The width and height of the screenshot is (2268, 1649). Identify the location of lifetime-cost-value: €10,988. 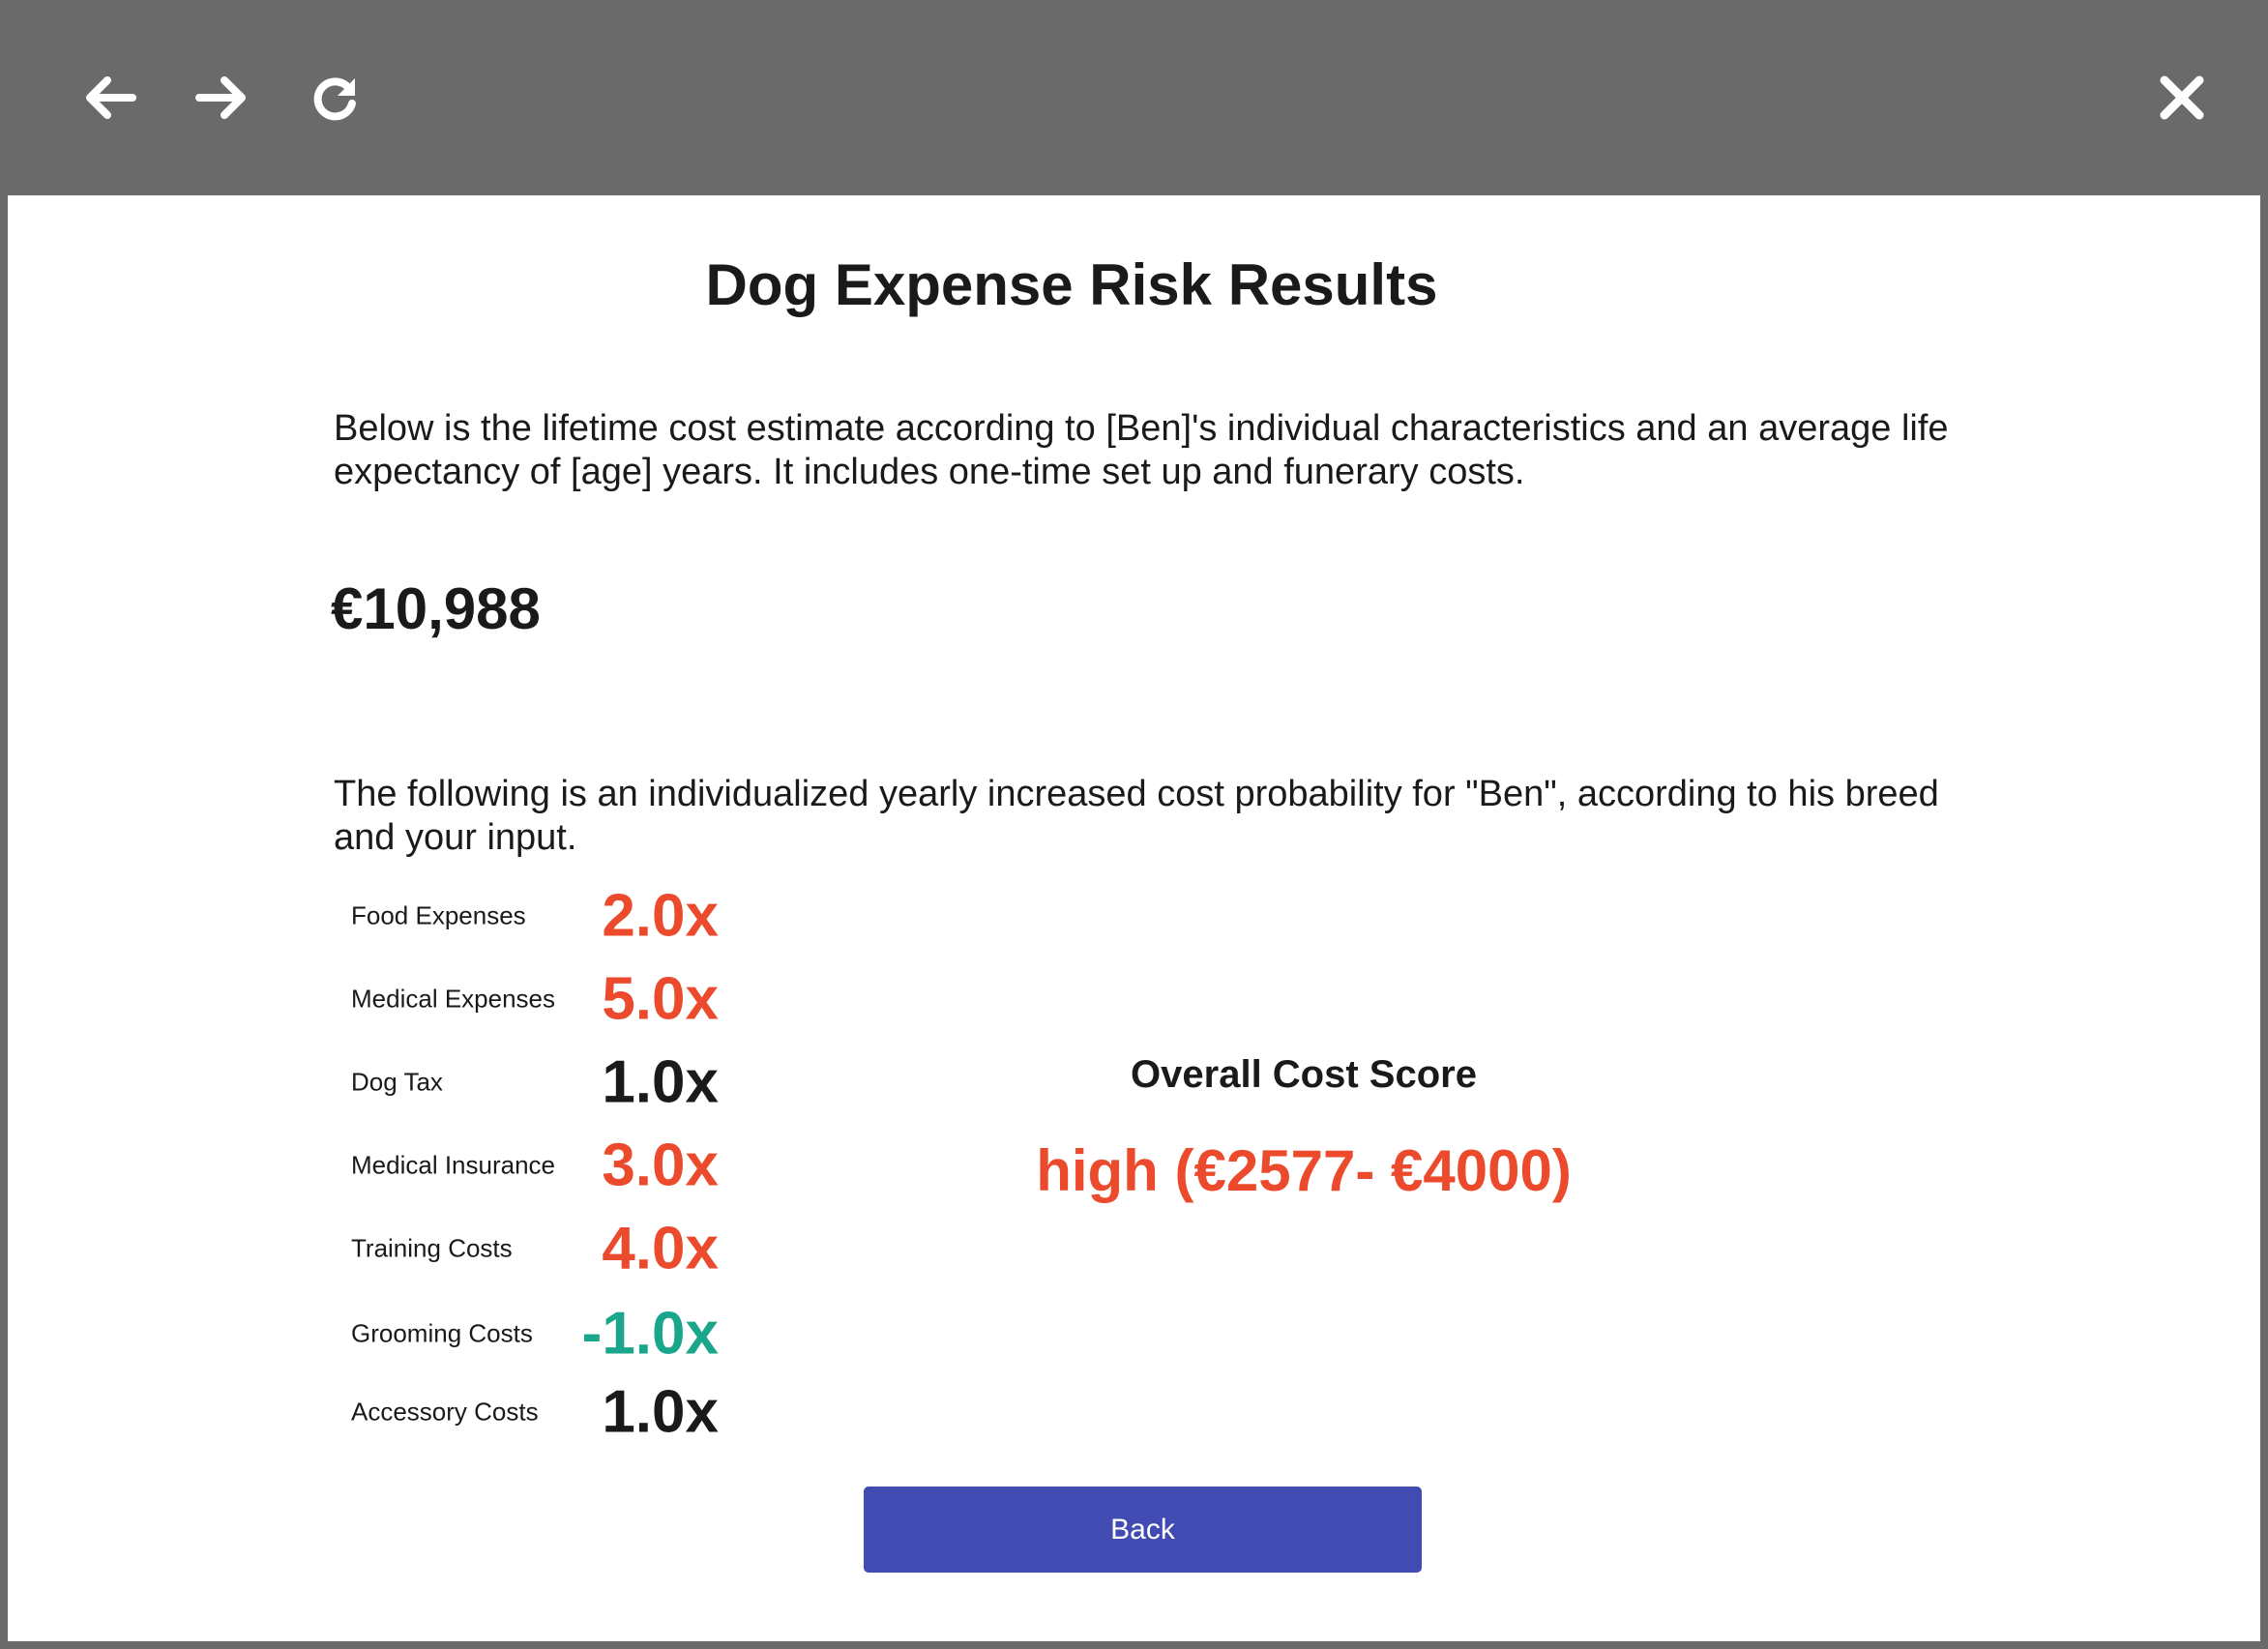
(436, 608).